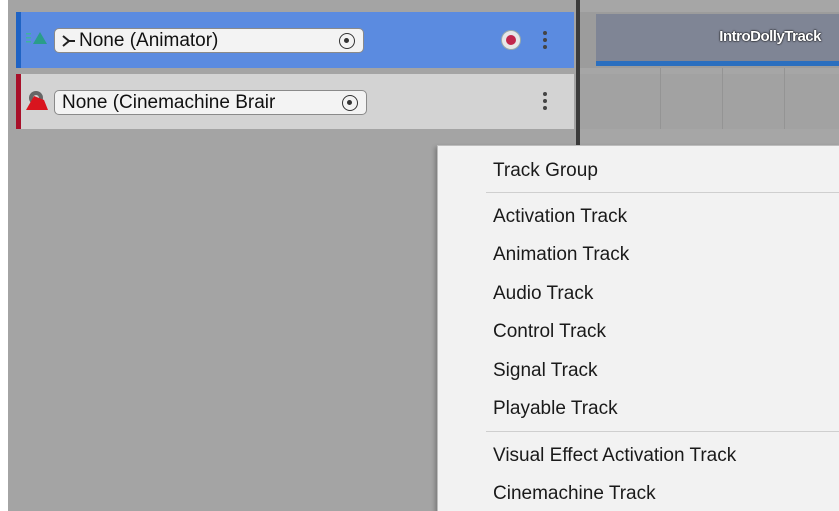 Image resolution: width=839 pixels, height=511 pixels. What do you see at coordinates (545, 171) in the screenshot?
I see `menu-item-track-group: Track Group` at bounding box center [545, 171].